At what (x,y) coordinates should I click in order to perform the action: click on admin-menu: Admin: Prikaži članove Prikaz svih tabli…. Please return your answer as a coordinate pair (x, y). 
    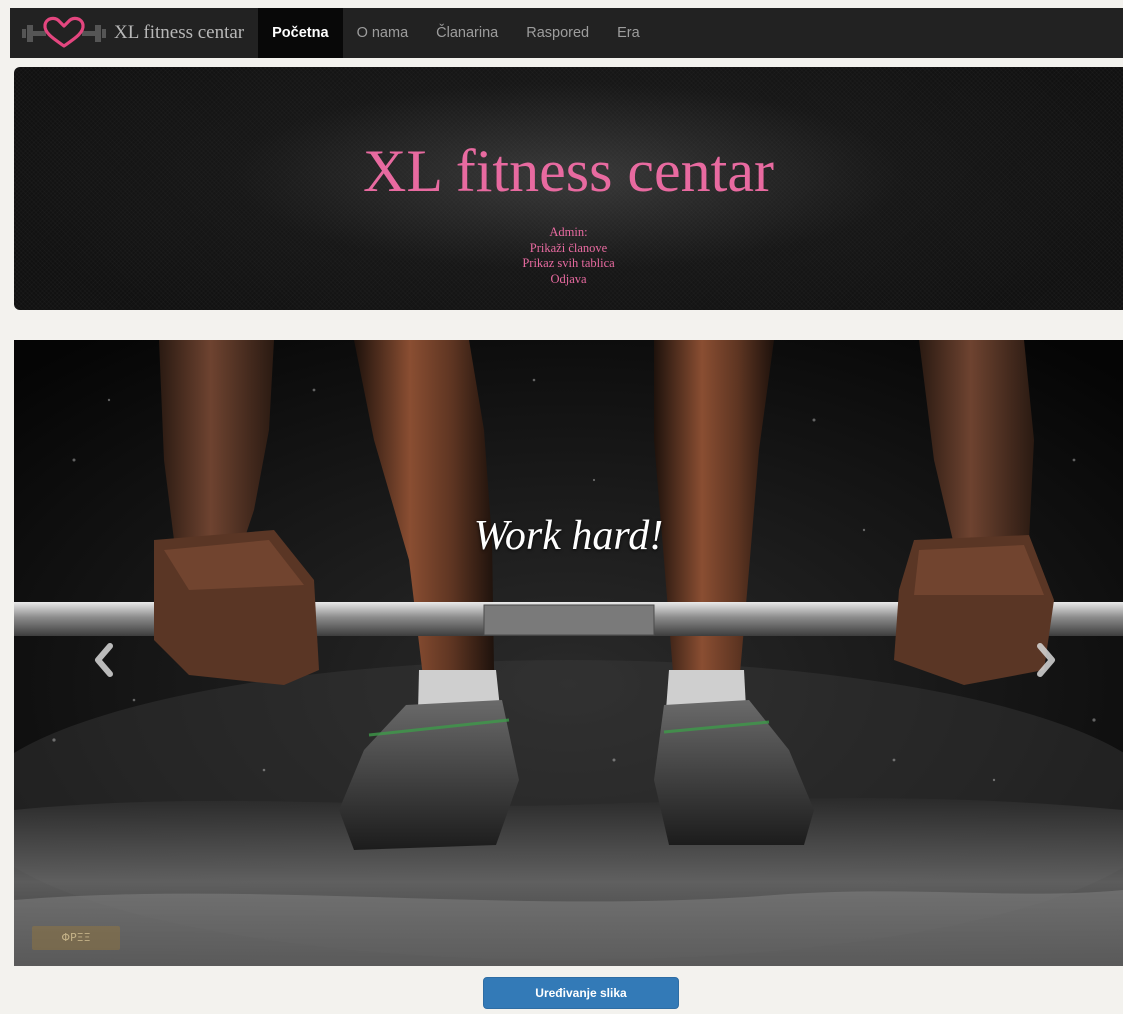
    Looking at the image, I should click on (568, 256).